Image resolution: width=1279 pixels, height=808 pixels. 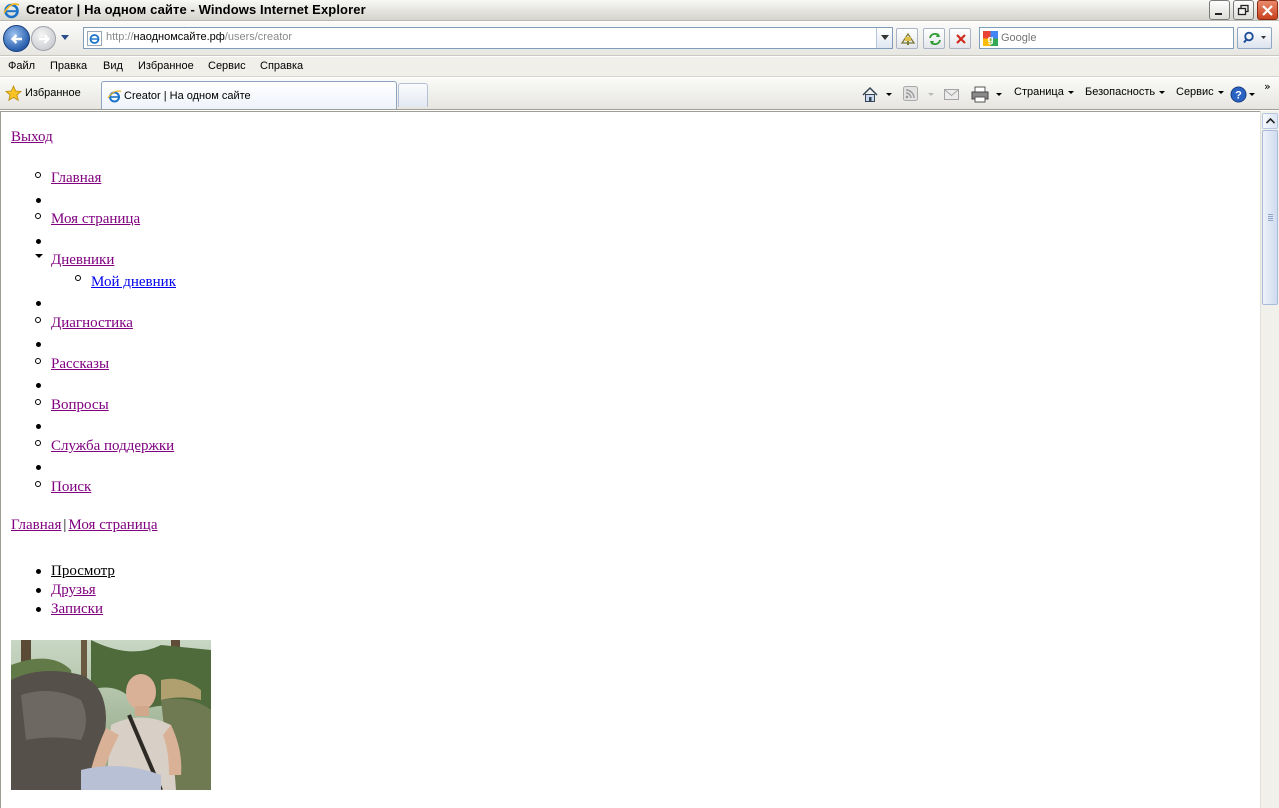 What do you see at coordinates (65, 38) in the screenshot?
I see `recent-pages-dropdown-icon` at bounding box center [65, 38].